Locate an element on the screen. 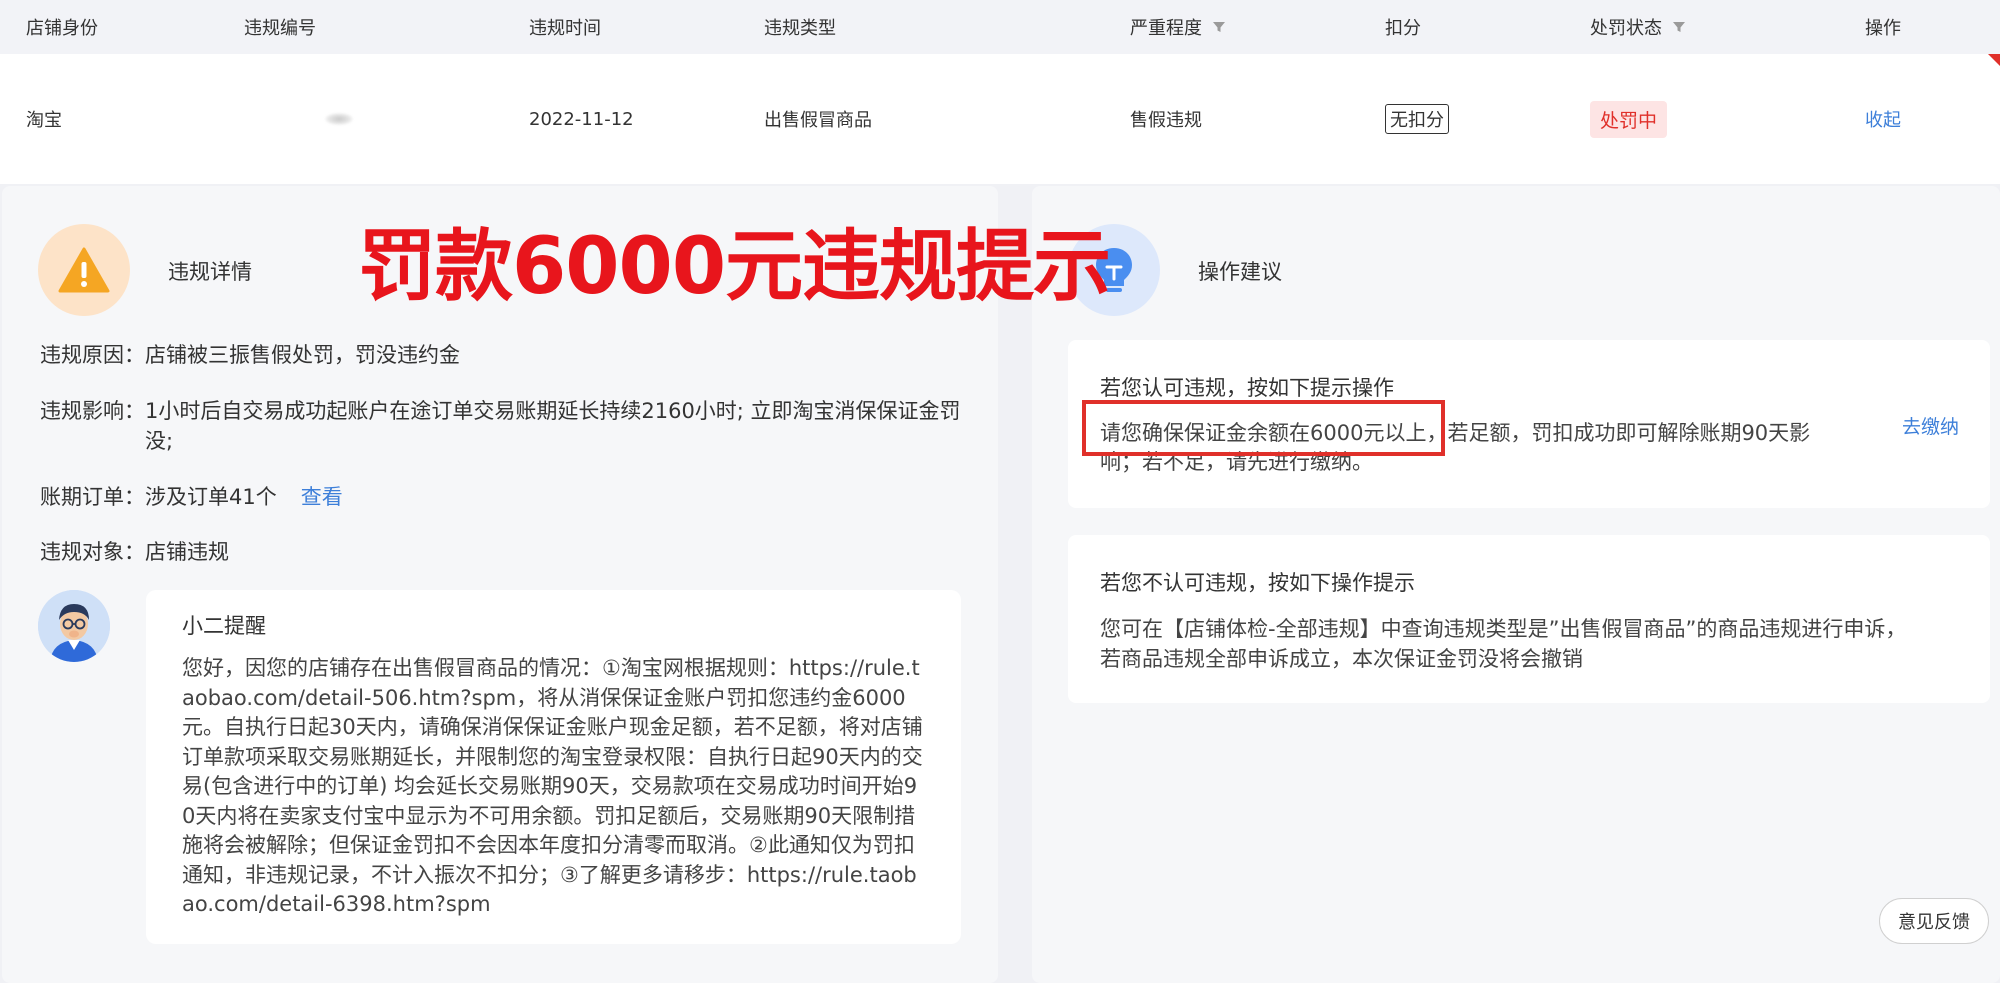 Image resolution: width=2000 pixels, height=983 pixels. avatar is located at coordinates (74, 626).